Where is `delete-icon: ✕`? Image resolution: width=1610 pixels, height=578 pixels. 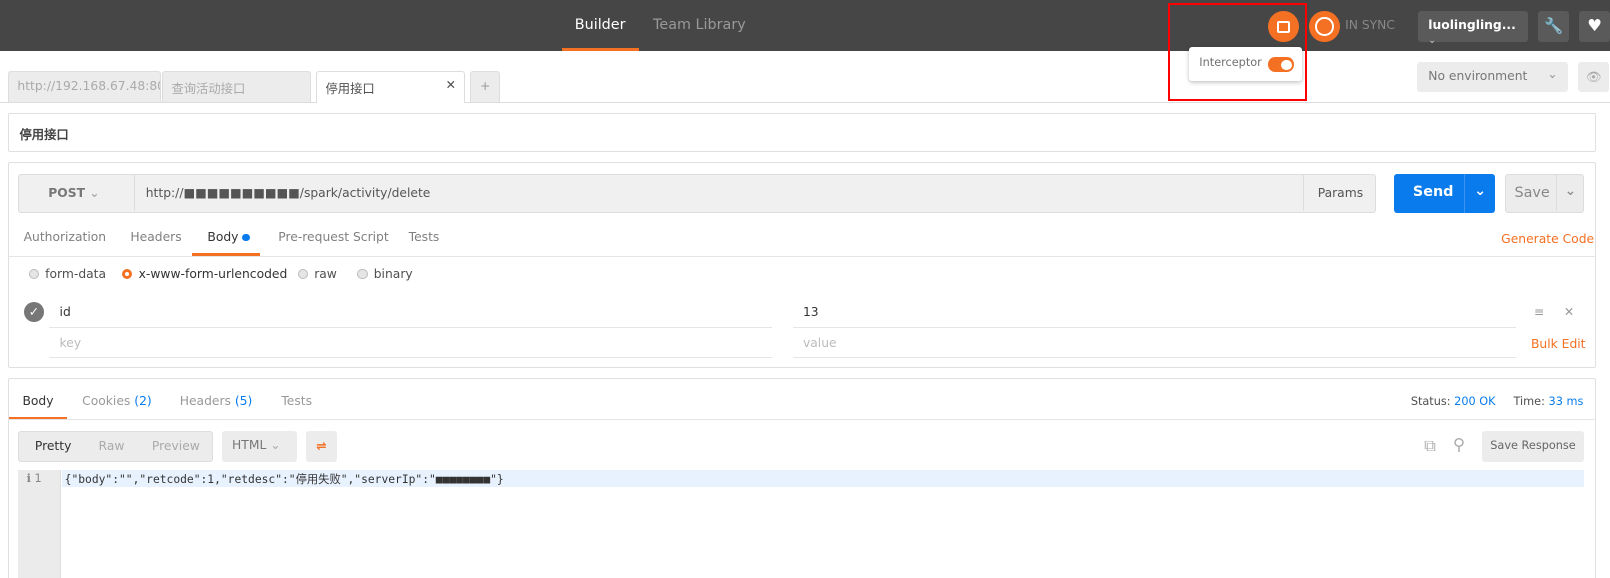 delete-icon: ✕ is located at coordinates (1569, 312).